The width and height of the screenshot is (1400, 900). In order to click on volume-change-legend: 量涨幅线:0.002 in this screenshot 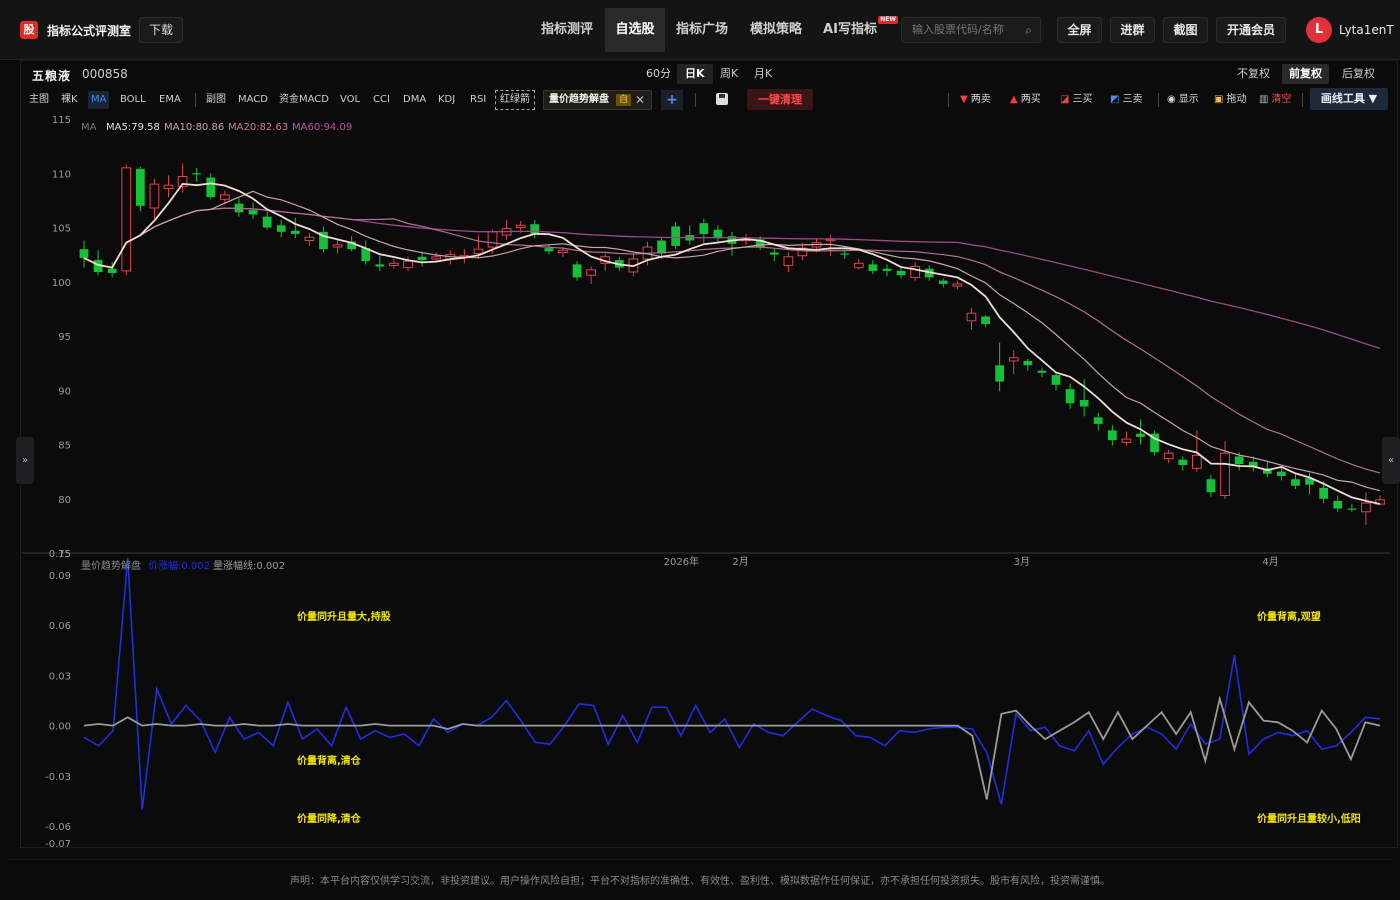, I will do `click(249, 566)`.